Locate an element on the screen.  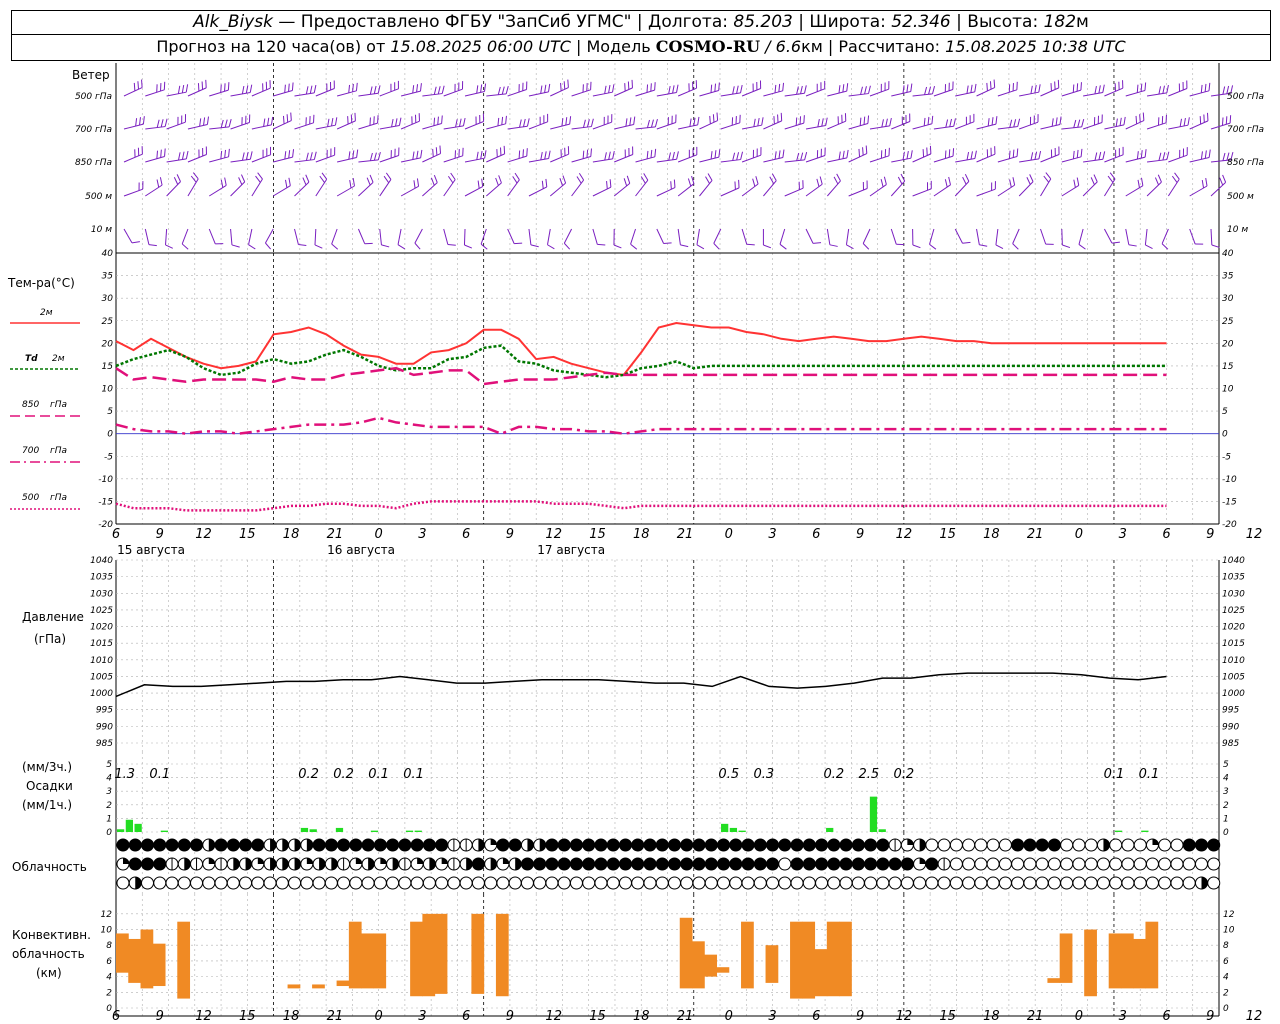
x-tick-label: 18 is located at coordinates (991, 534).